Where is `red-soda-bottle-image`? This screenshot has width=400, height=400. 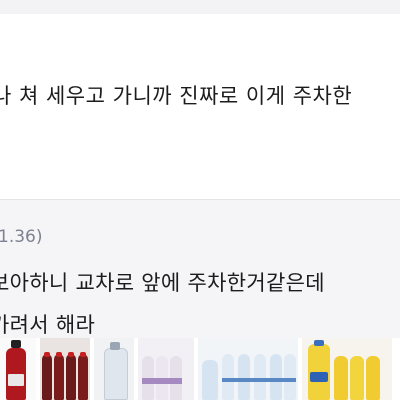 red-soda-bottle-image is located at coordinates (18, 369).